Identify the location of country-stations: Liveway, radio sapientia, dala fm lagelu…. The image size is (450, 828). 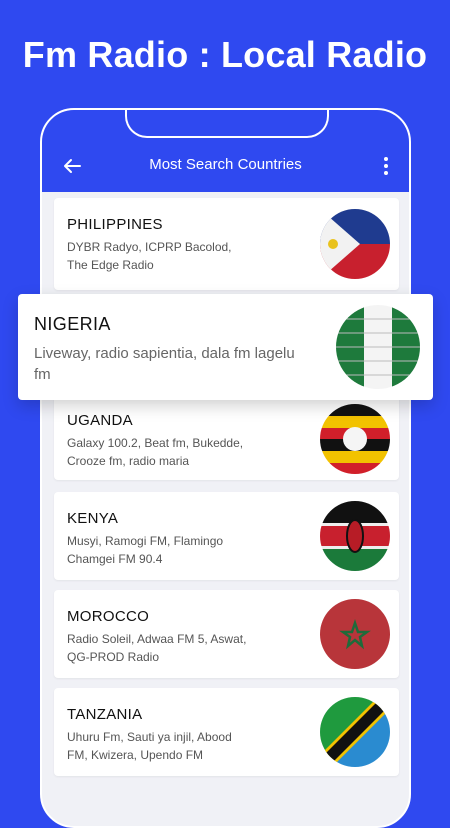
(164, 364).